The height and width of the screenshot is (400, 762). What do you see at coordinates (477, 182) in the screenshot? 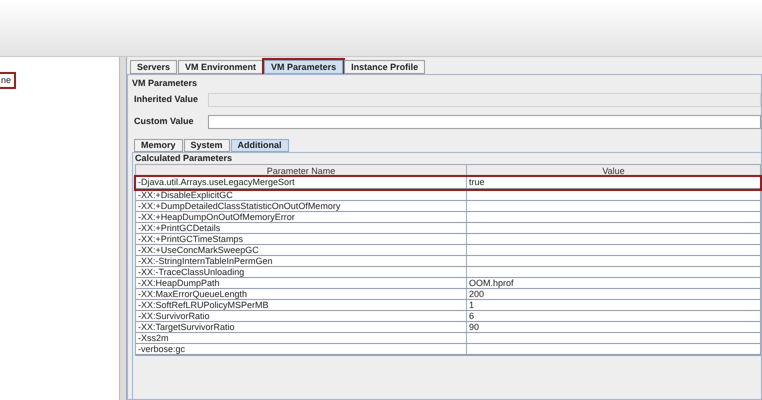
I see `table-cell-text: true` at bounding box center [477, 182].